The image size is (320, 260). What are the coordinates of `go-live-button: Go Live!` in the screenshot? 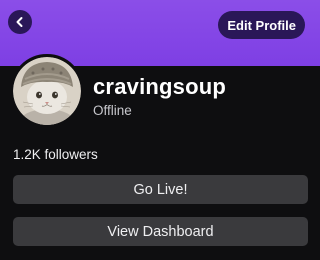 It's located at (160, 189).